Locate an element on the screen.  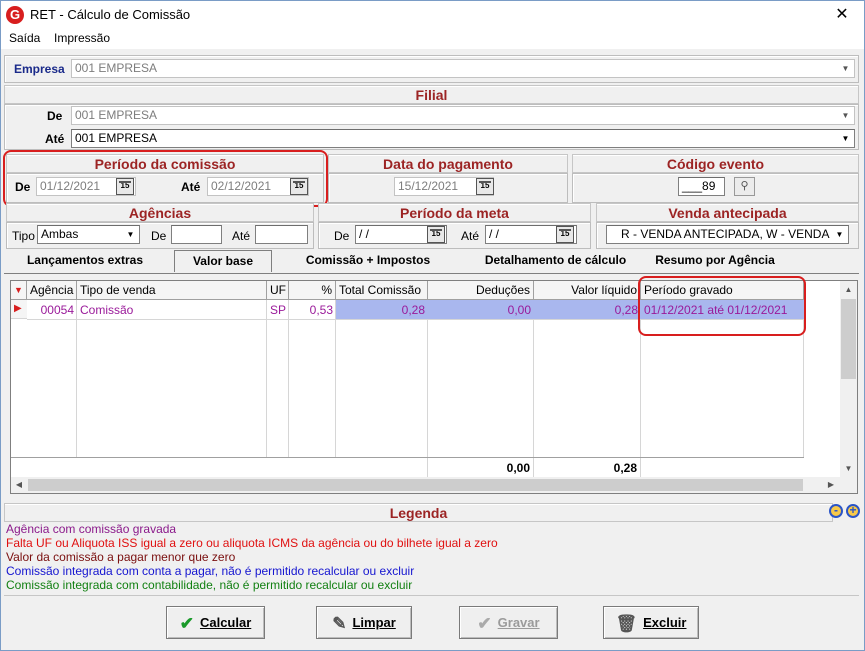
scroll-down-icon: ▼ is located at coordinates (848, 468).